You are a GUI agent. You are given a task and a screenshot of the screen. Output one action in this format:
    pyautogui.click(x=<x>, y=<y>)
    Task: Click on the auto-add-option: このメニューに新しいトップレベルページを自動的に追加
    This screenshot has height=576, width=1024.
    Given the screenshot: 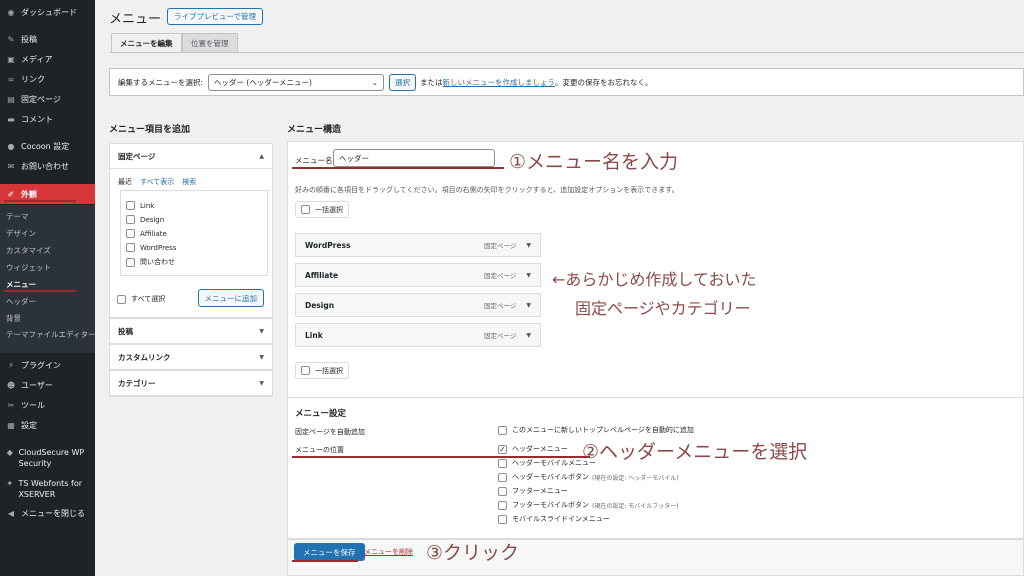 What is the action you would take?
    pyautogui.click(x=596, y=430)
    